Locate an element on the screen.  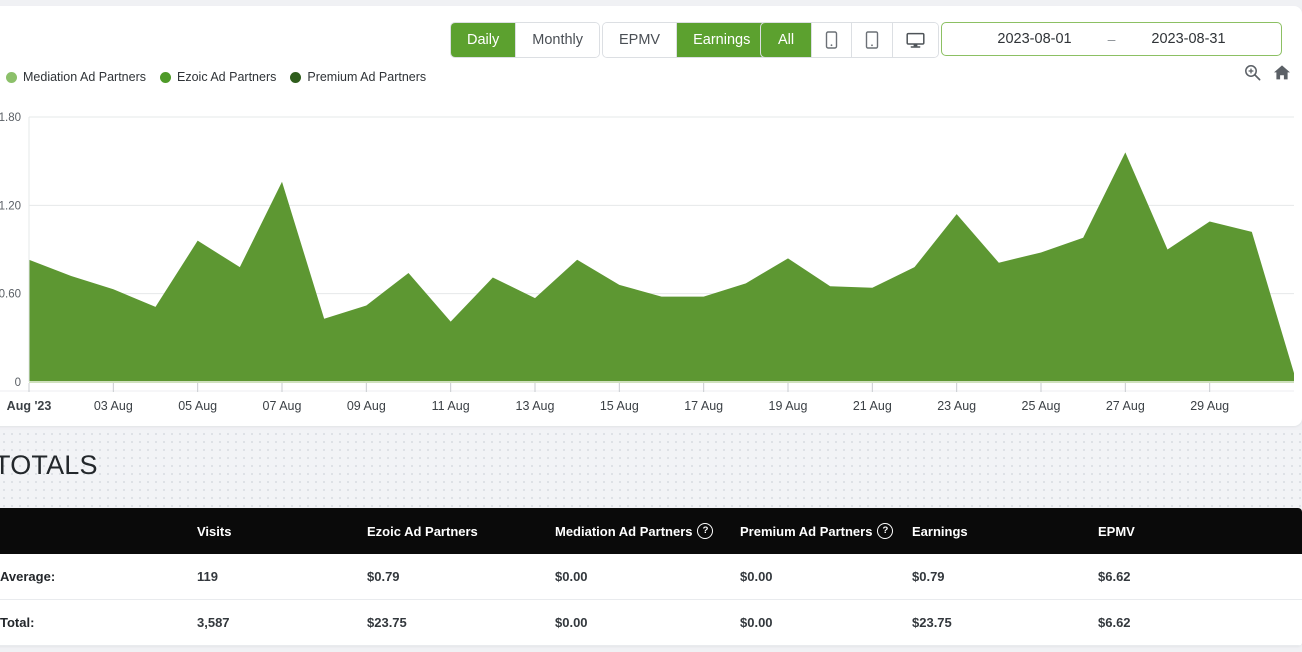
date-range-start: 2023-08-01 is located at coordinates (1034, 39).